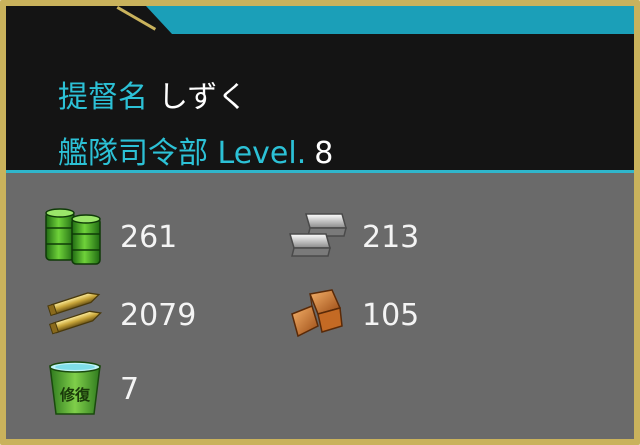 This screenshot has height=445, width=640. Describe the element at coordinates (317, 315) in the screenshot. I see `bauxite-ore-icon` at that location.